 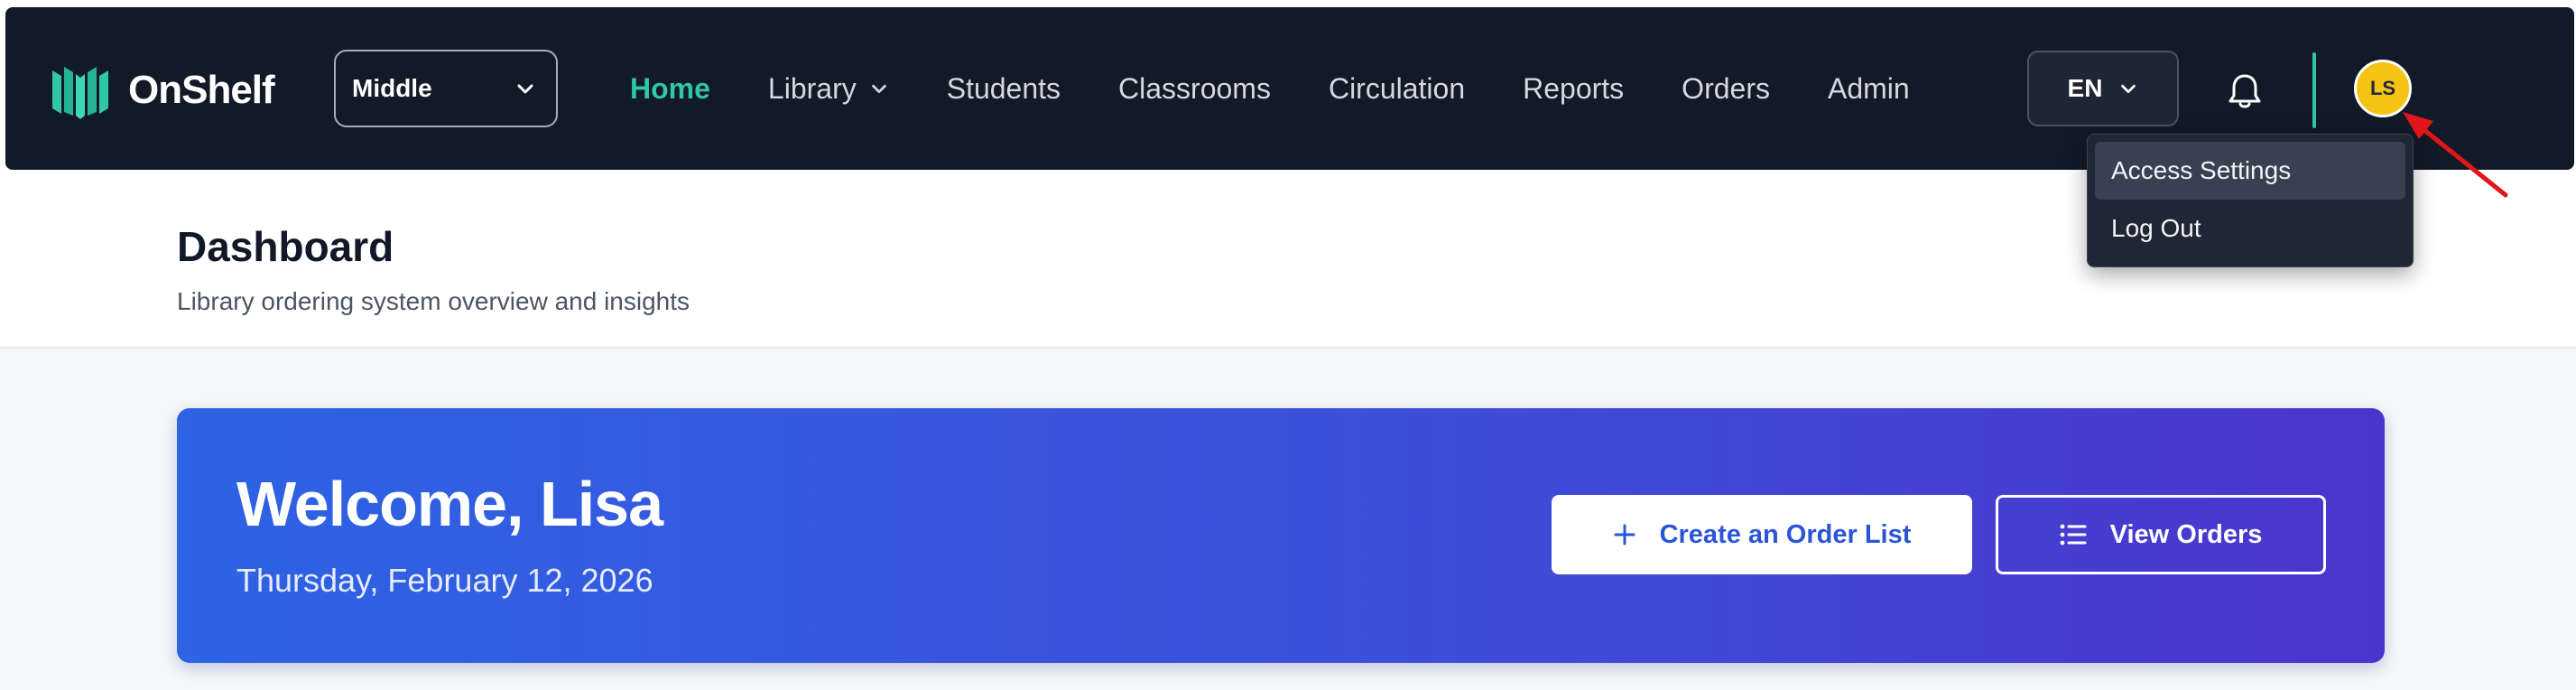 I want to click on nav-item-admin: Admin, so click(x=1869, y=89).